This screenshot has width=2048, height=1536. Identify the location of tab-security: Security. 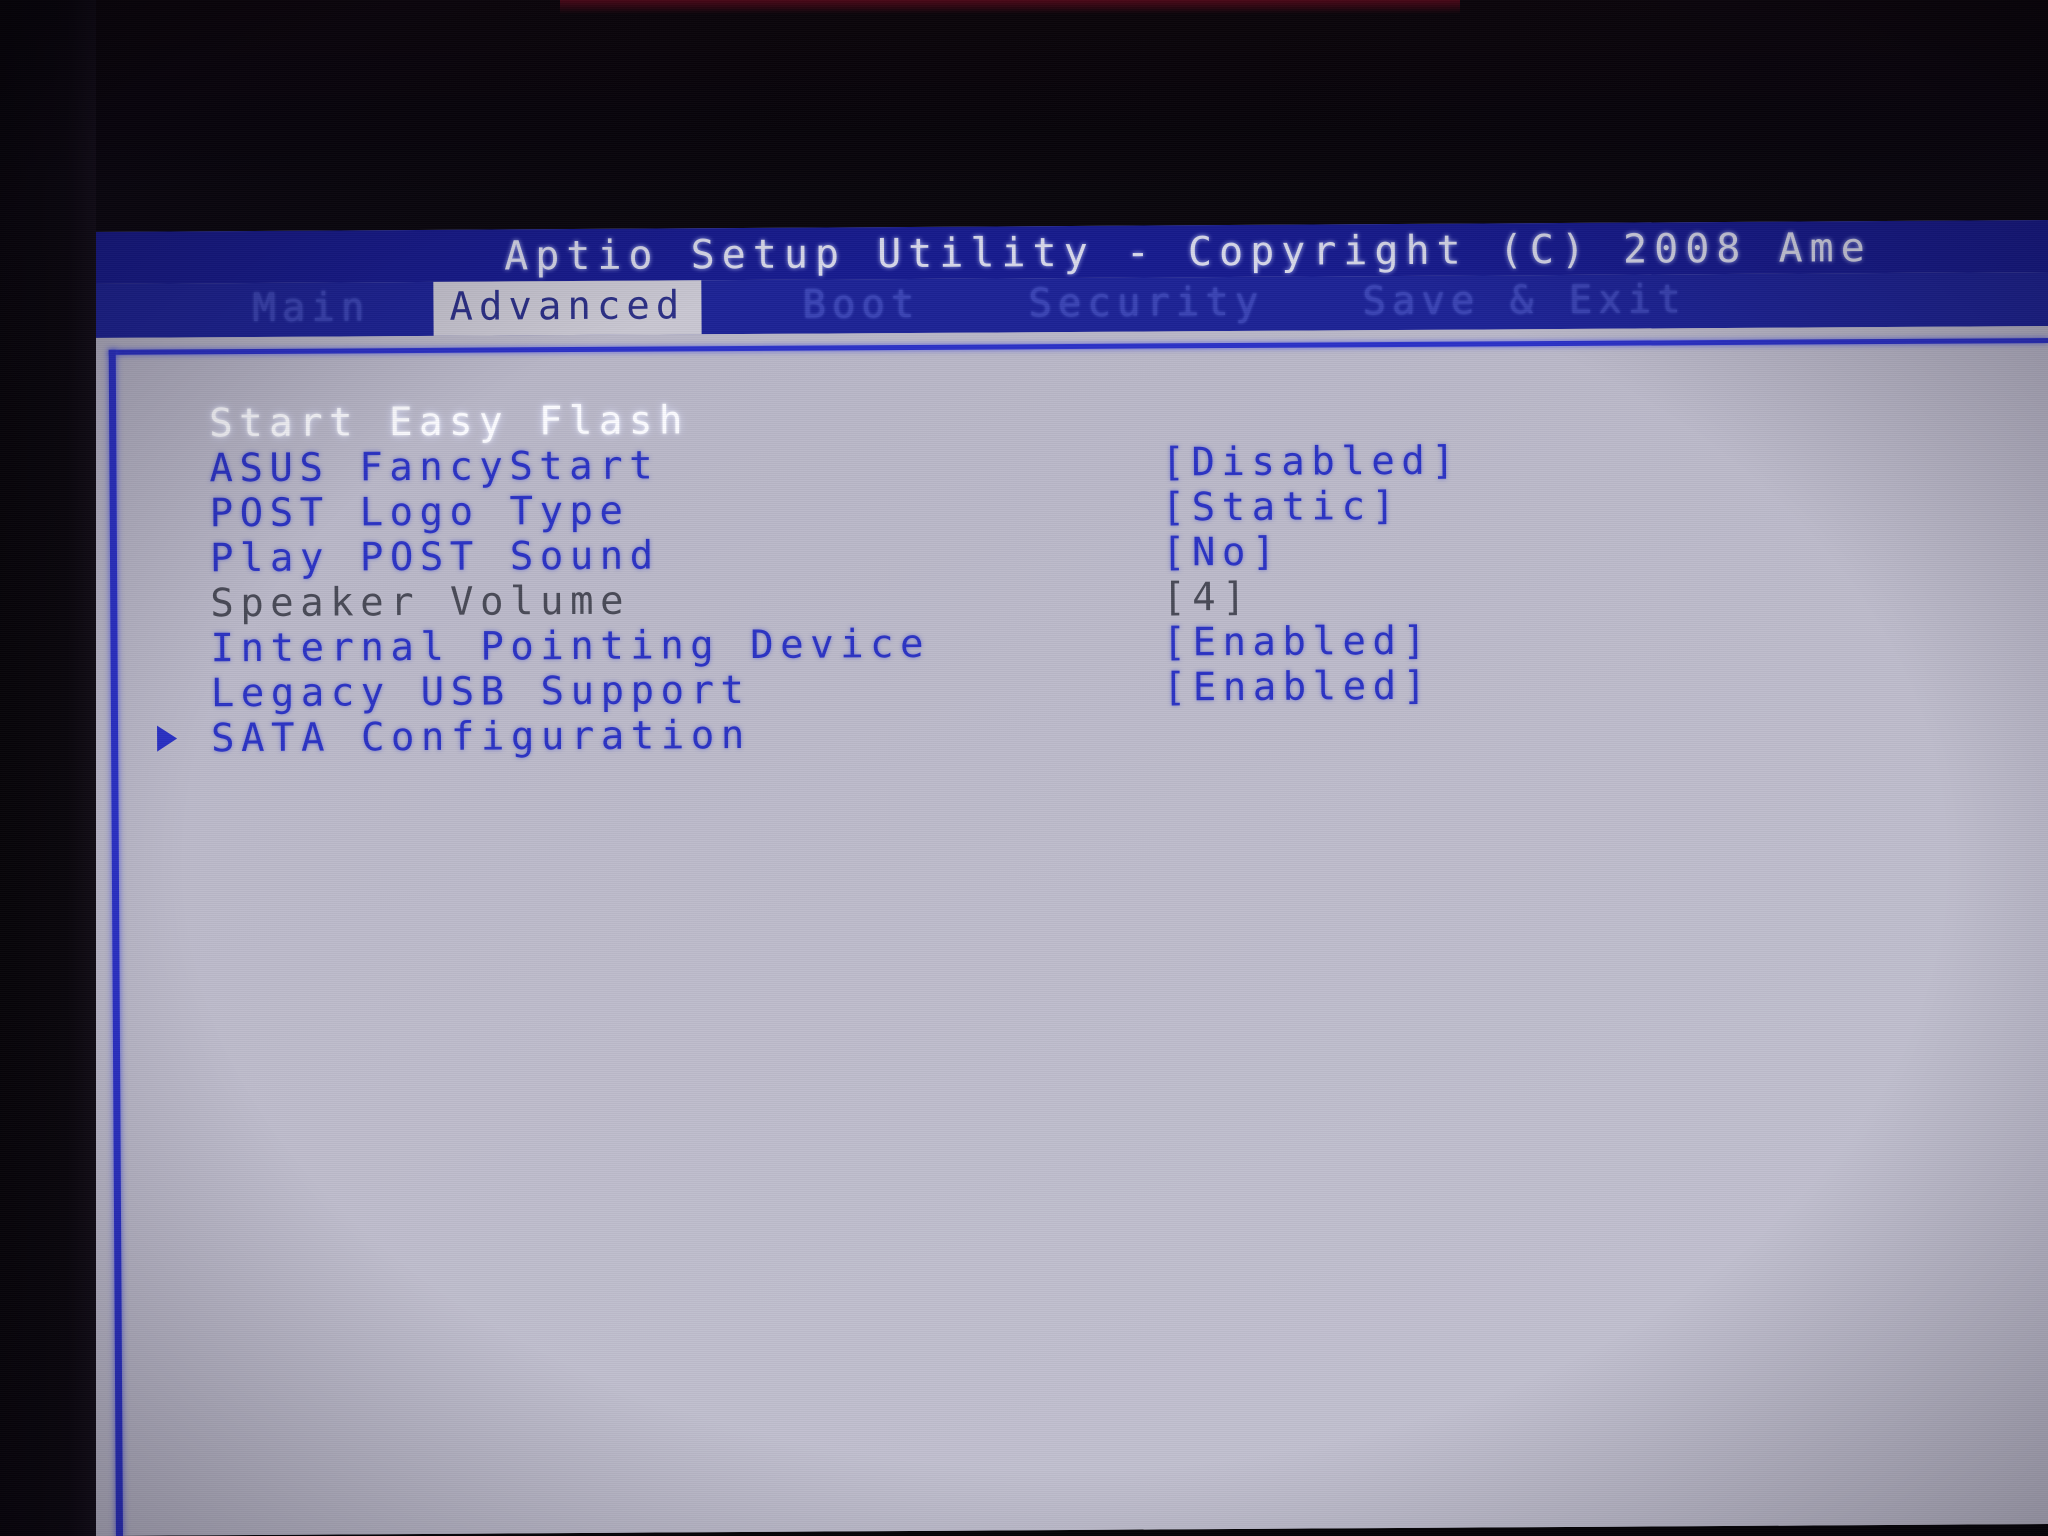
(1146, 305).